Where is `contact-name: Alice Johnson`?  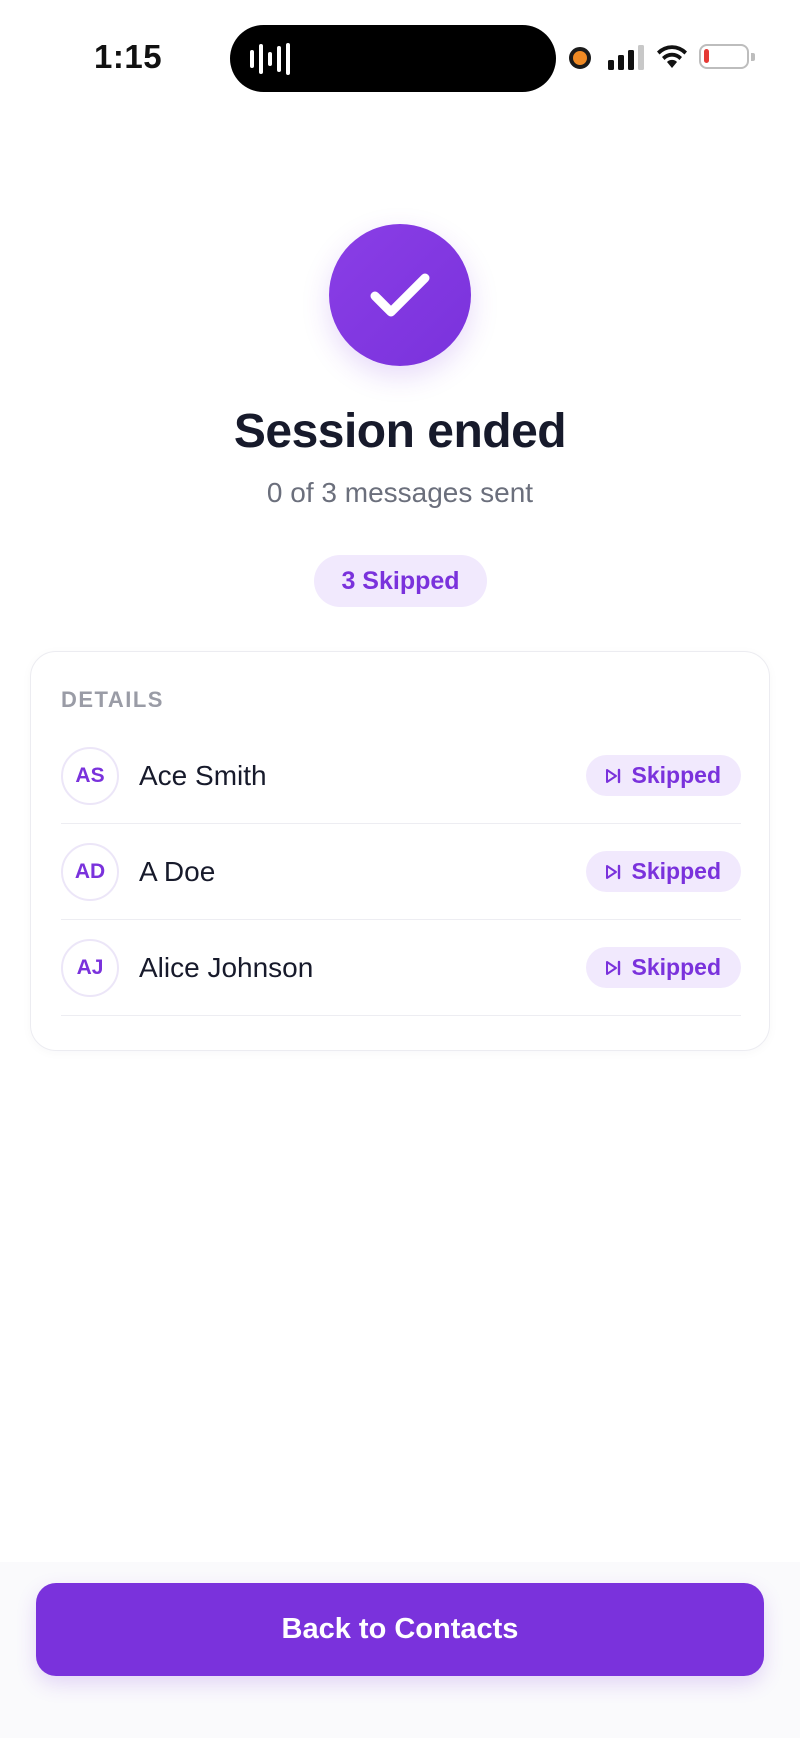 contact-name: Alice Johnson is located at coordinates (226, 967).